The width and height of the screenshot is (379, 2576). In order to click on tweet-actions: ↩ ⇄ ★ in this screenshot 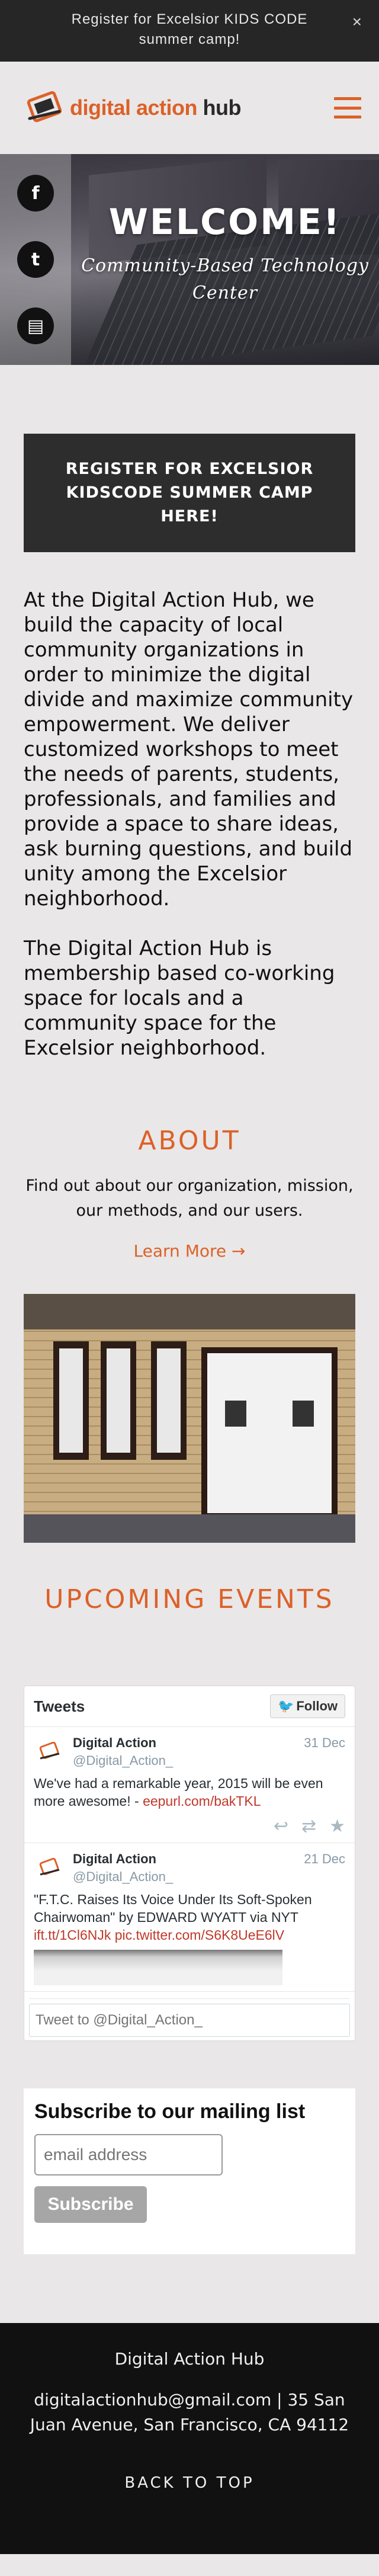, I will do `click(189, 1826)`.